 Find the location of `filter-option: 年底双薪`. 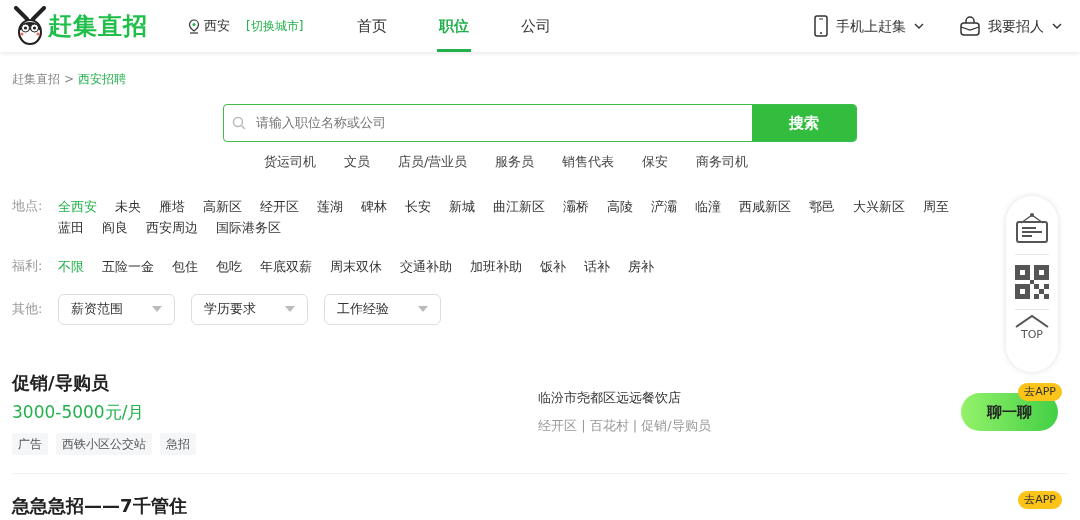

filter-option: 年底双薪 is located at coordinates (286, 266).